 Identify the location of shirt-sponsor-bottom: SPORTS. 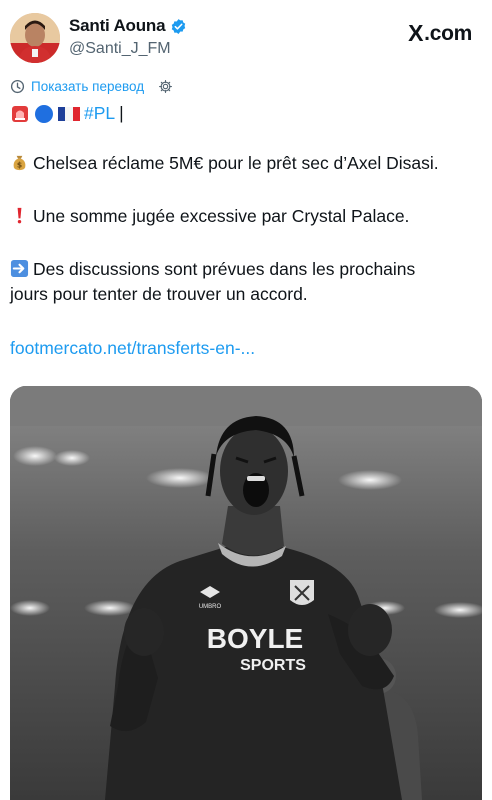
(273, 665).